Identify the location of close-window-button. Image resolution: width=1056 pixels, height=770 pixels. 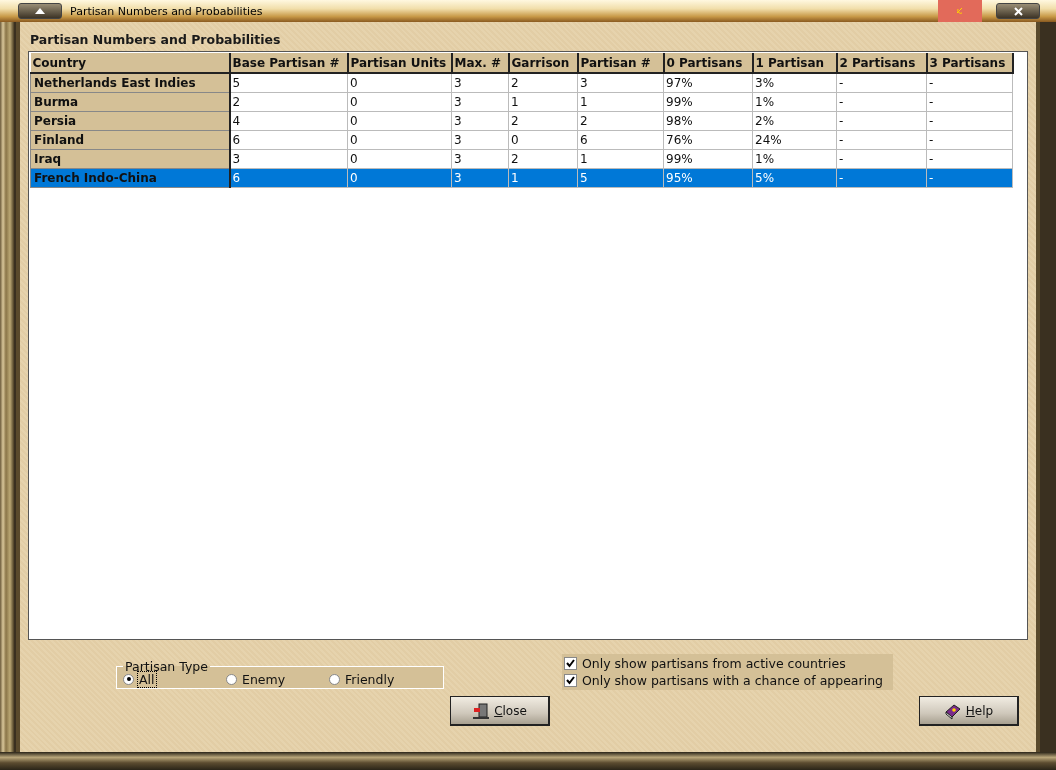
(1018, 11).